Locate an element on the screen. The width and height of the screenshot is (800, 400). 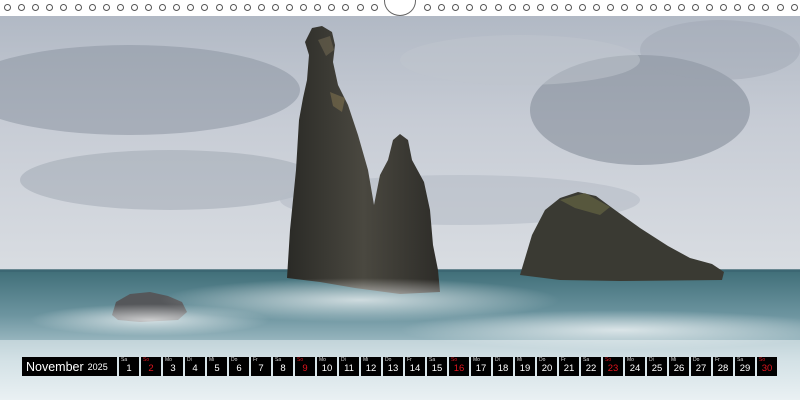
day-number: 18 is located at coordinates (503, 368).